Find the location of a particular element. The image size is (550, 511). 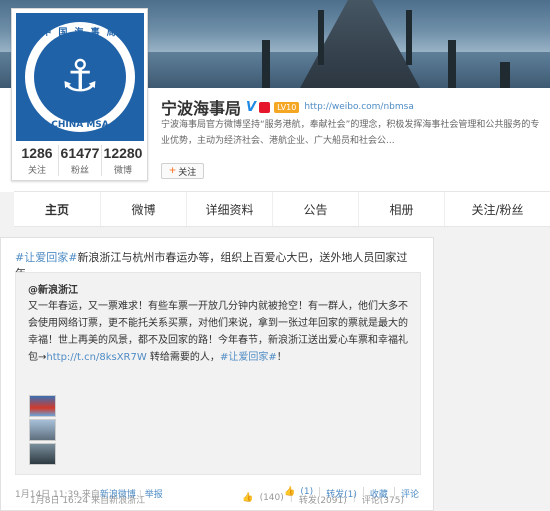

tab-notice: 公告 is located at coordinates (316, 209).